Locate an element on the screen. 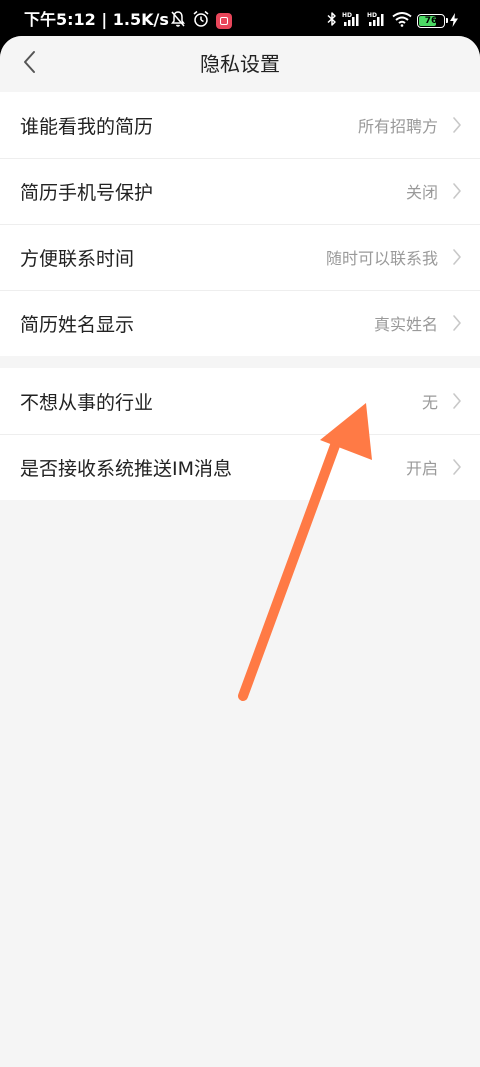  mute-bell-icon is located at coordinates (178, 21).